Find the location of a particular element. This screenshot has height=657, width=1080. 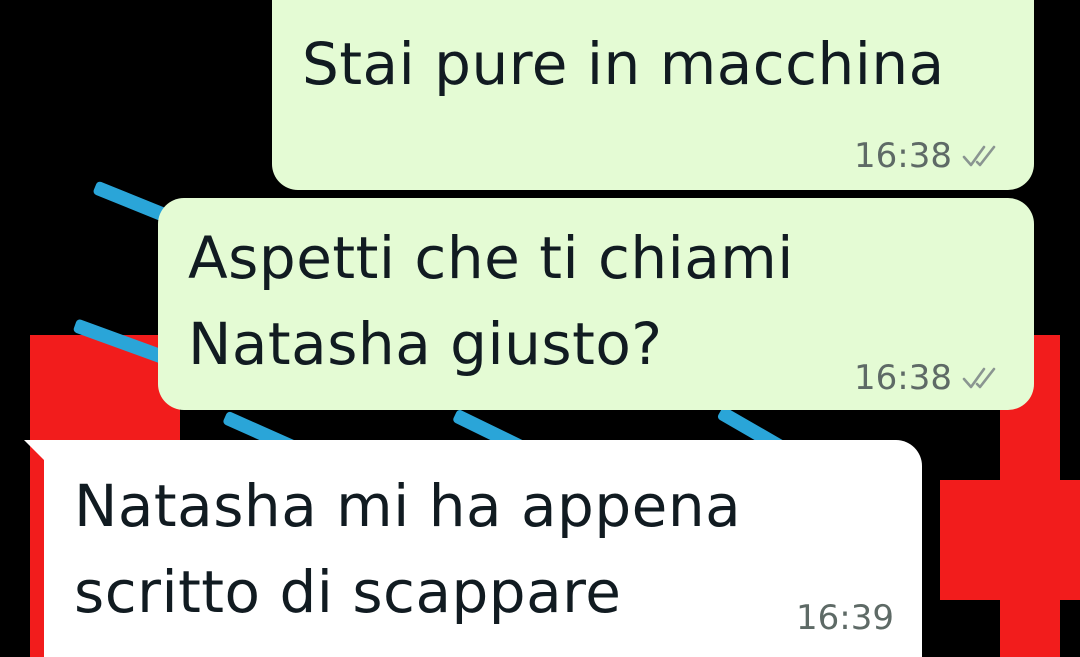

message-meta: 16:39 is located at coordinates (845, 618).